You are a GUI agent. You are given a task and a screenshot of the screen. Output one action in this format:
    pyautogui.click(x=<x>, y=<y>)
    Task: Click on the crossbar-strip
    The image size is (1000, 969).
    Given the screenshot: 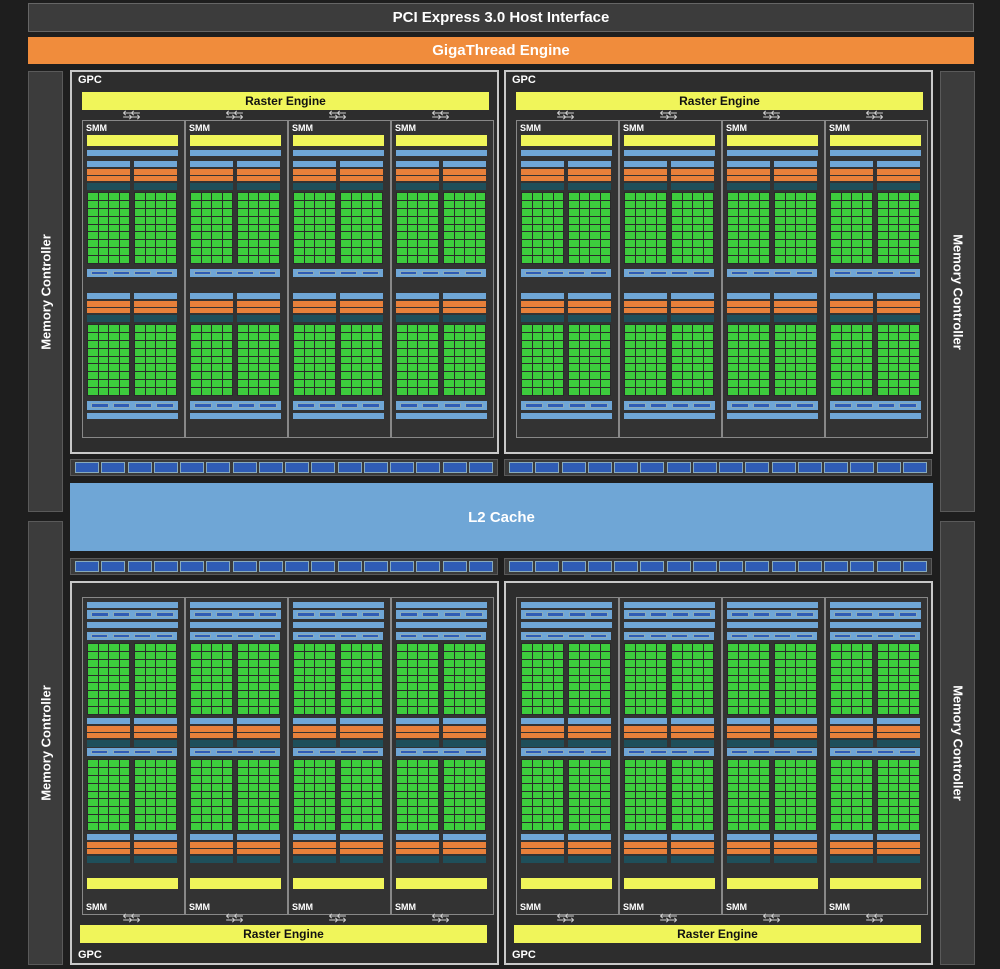 What is the action you would take?
    pyautogui.click(x=284, y=467)
    